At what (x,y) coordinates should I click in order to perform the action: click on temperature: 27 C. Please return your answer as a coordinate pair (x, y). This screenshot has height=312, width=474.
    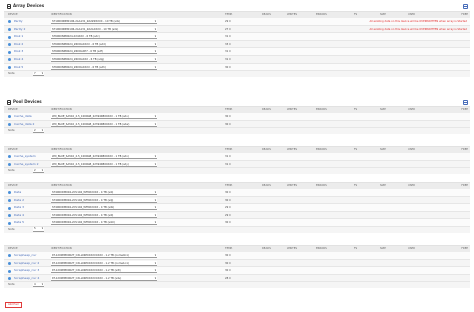
    Looking at the image, I should click on (228, 29).